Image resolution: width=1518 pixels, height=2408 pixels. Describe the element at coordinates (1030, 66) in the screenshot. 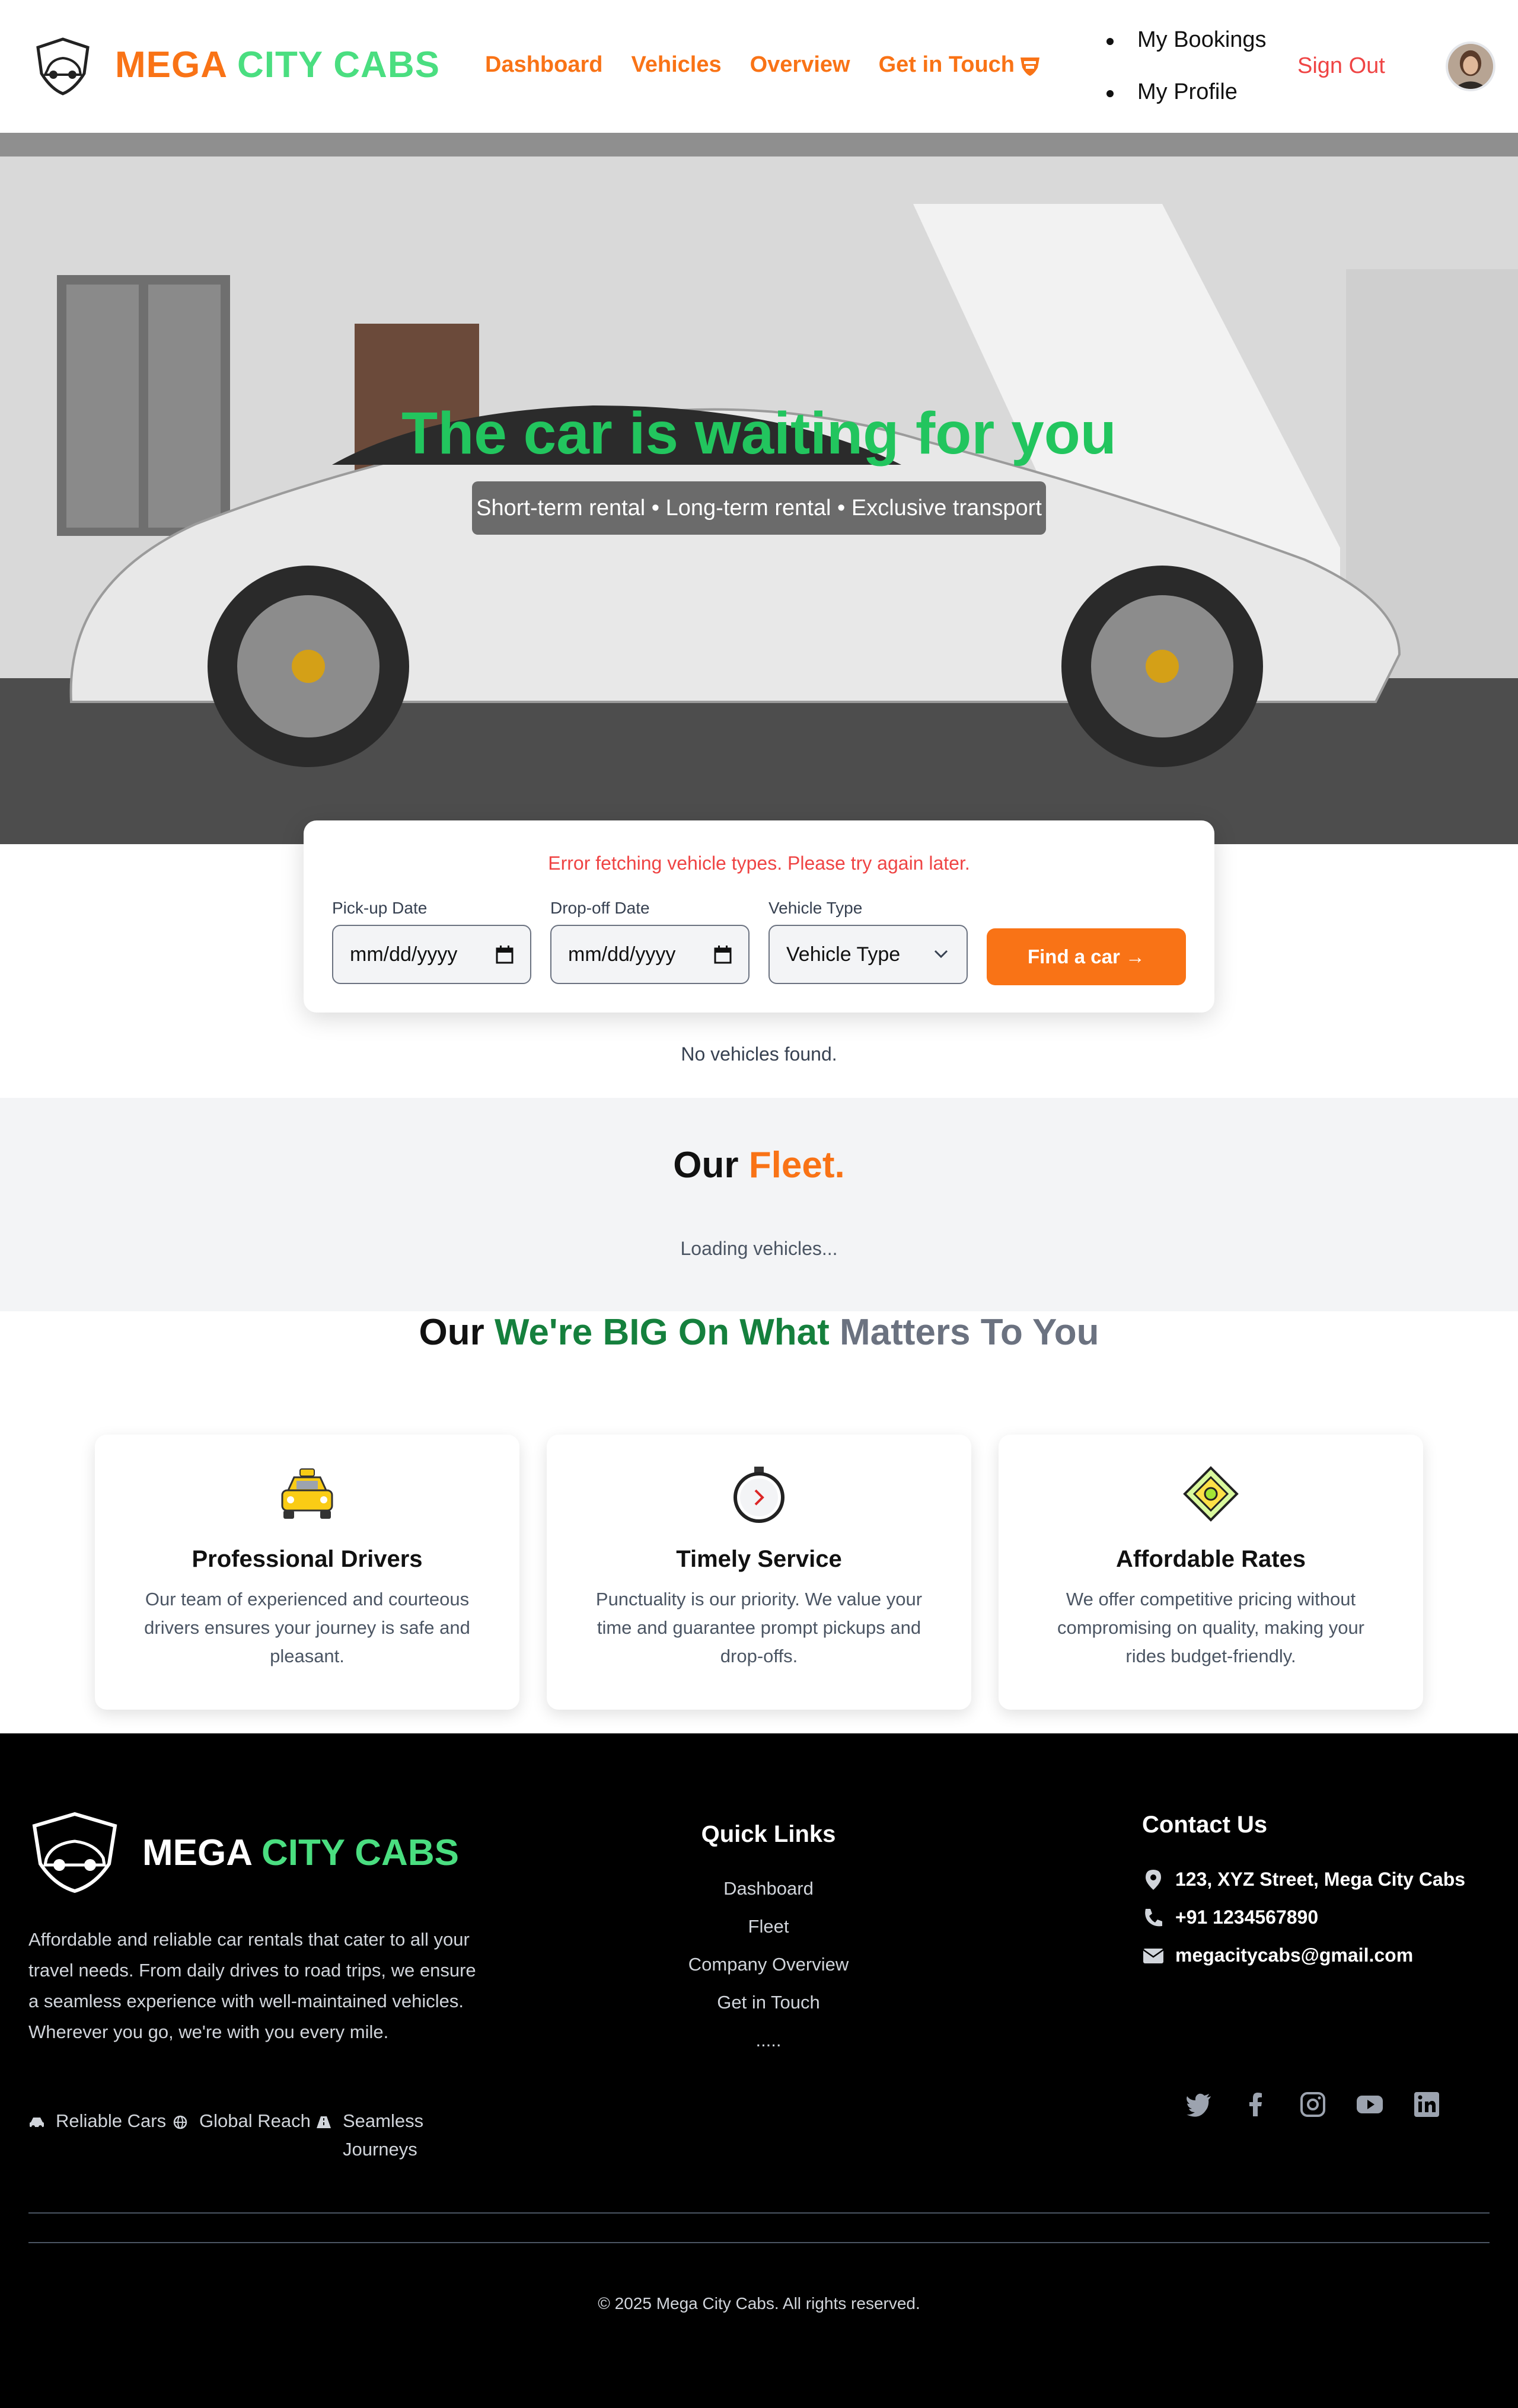

I see `shield-icon` at that location.